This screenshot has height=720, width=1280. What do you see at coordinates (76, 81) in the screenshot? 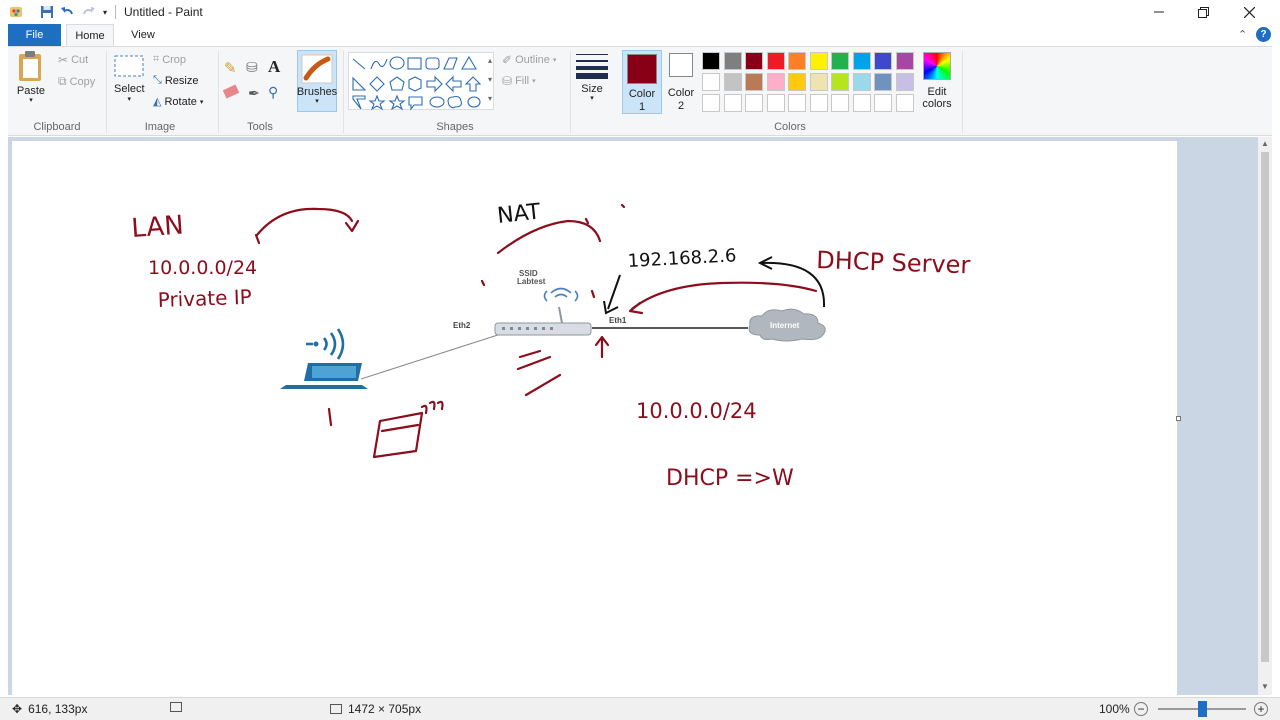
I see `copy-button: ⧉ Copy` at bounding box center [76, 81].